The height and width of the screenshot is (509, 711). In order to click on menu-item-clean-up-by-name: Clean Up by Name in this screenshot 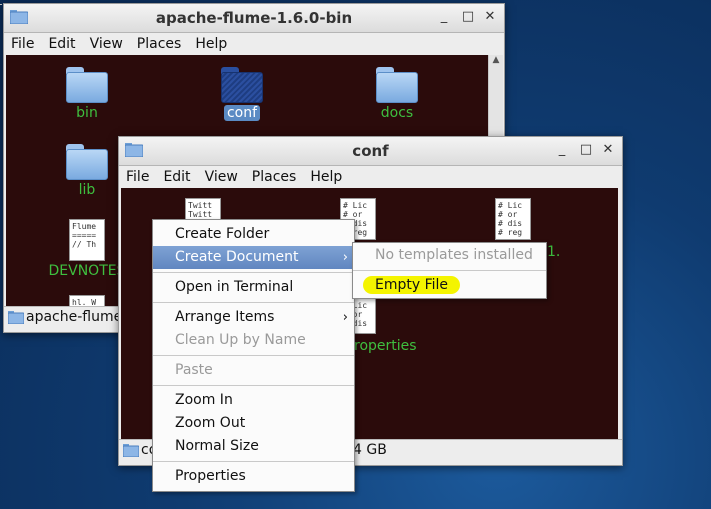, I will do `click(240, 340)`.